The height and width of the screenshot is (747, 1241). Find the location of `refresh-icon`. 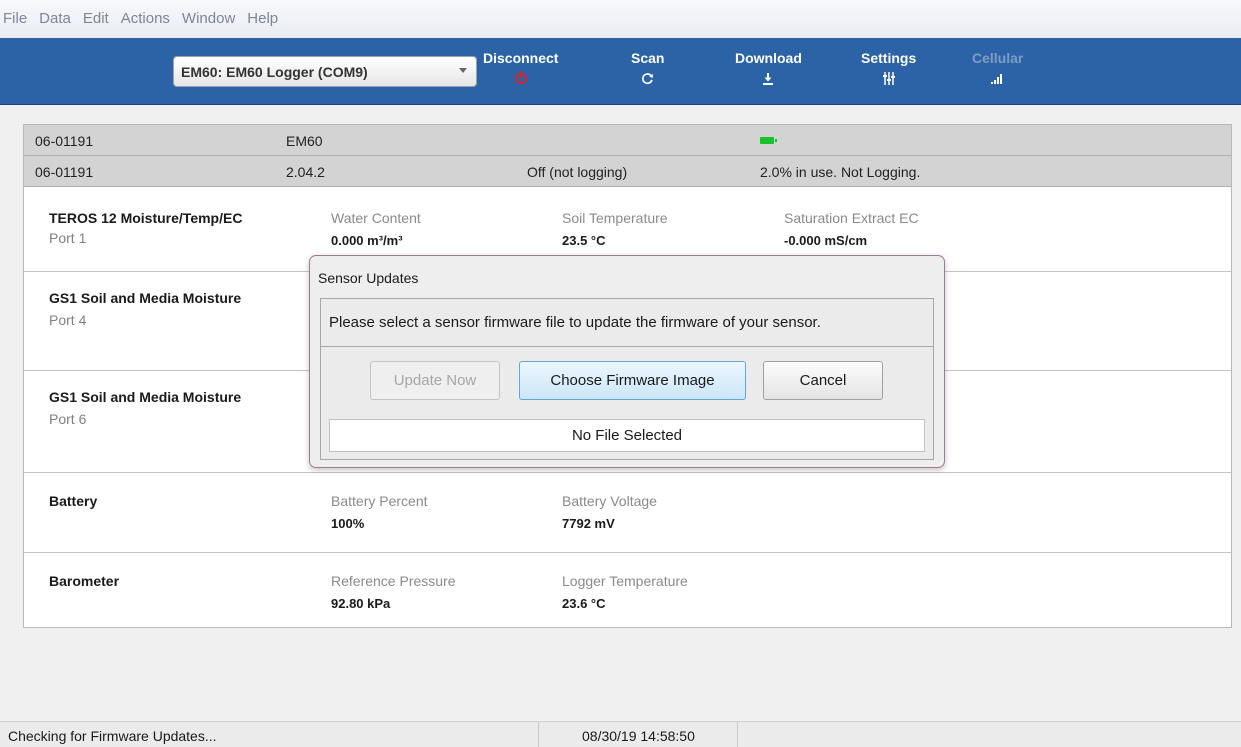

refresh-icon is located at coordinates (647, 78).